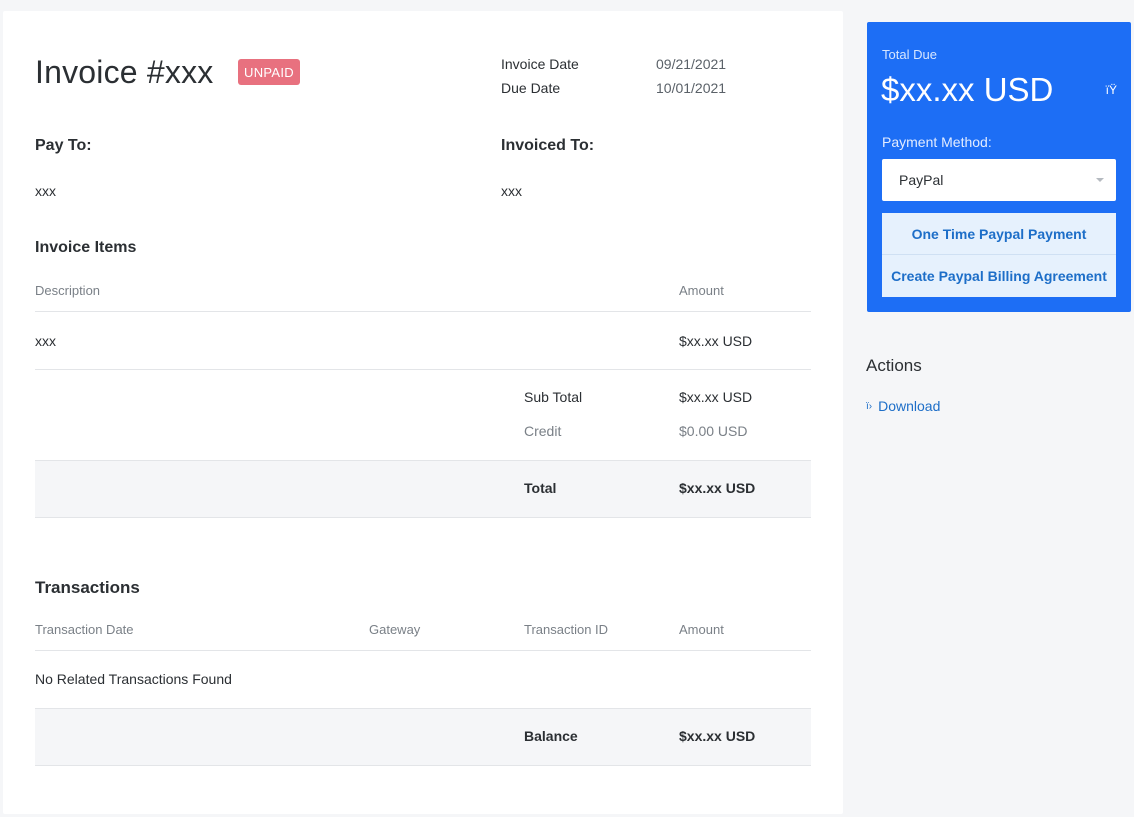 Image resolution: width=1134 pixels, height=817 pixels. I want to click on page-title: Invoice #xxx, so click(124, 72).